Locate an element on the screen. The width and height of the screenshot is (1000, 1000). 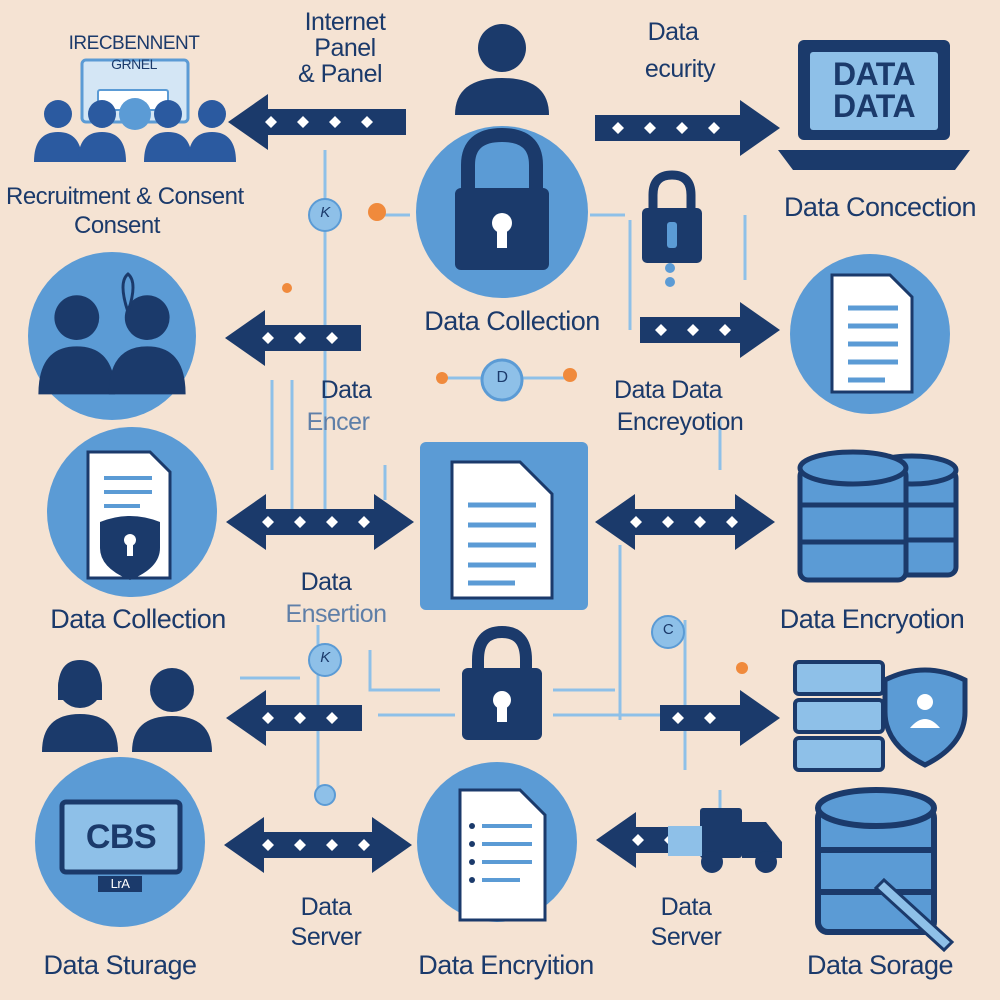
document-list-circle-icon is located at coordinates (497, 842).